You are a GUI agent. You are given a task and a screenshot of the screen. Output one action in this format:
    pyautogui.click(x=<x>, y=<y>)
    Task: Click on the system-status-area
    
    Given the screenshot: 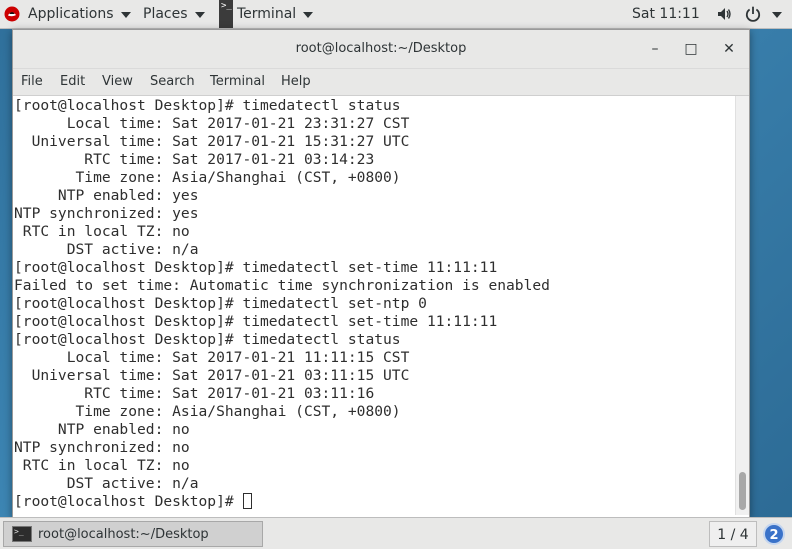 What is the action you would take?
    pyautogui.click(x=749, y=14)
    